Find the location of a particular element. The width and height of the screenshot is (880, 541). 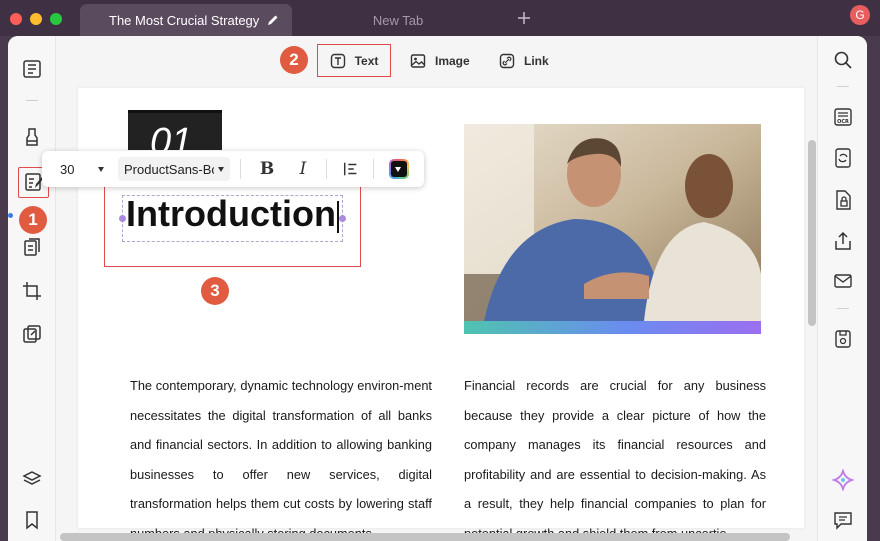

crop-icon is located at coordinates (32, 291).